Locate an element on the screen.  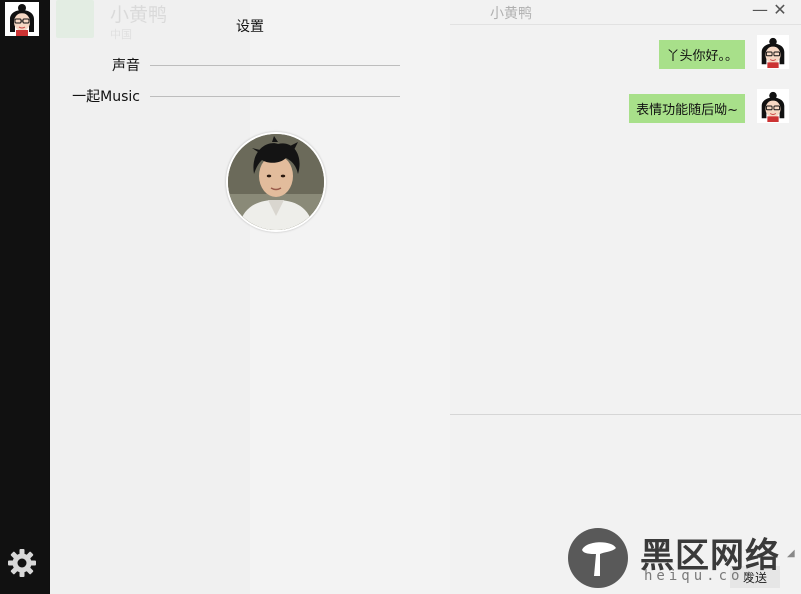
message-item: 丫头你好。。 is located at coordinates (625, 47).